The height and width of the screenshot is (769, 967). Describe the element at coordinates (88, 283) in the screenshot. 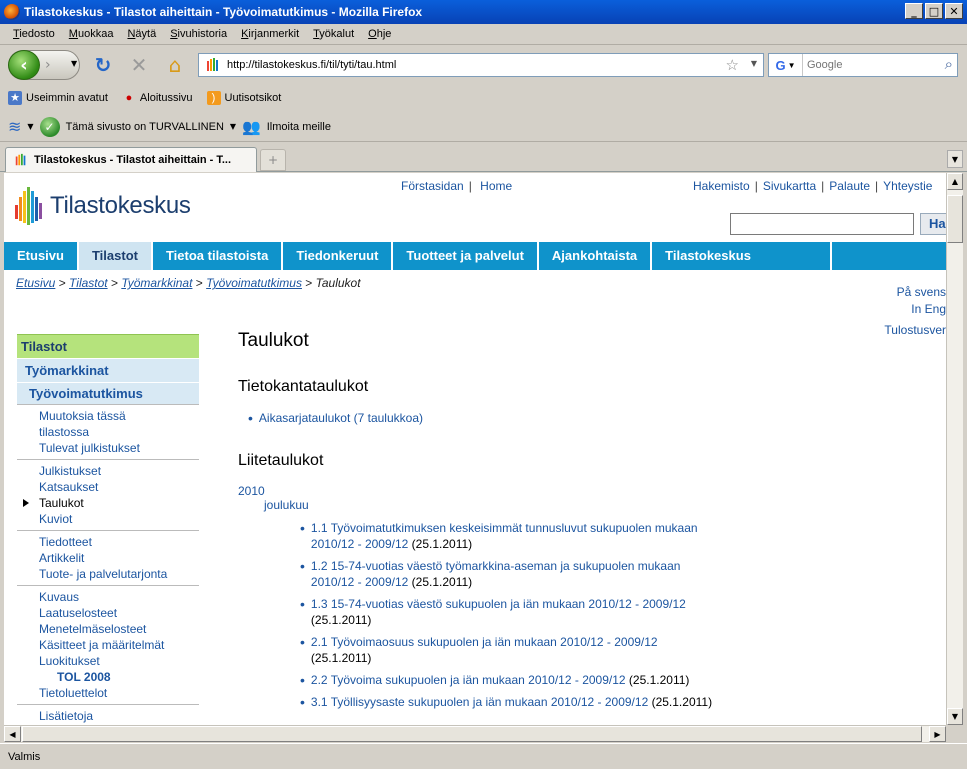

I see `crumb-tilastot: Tilastot` at that location.